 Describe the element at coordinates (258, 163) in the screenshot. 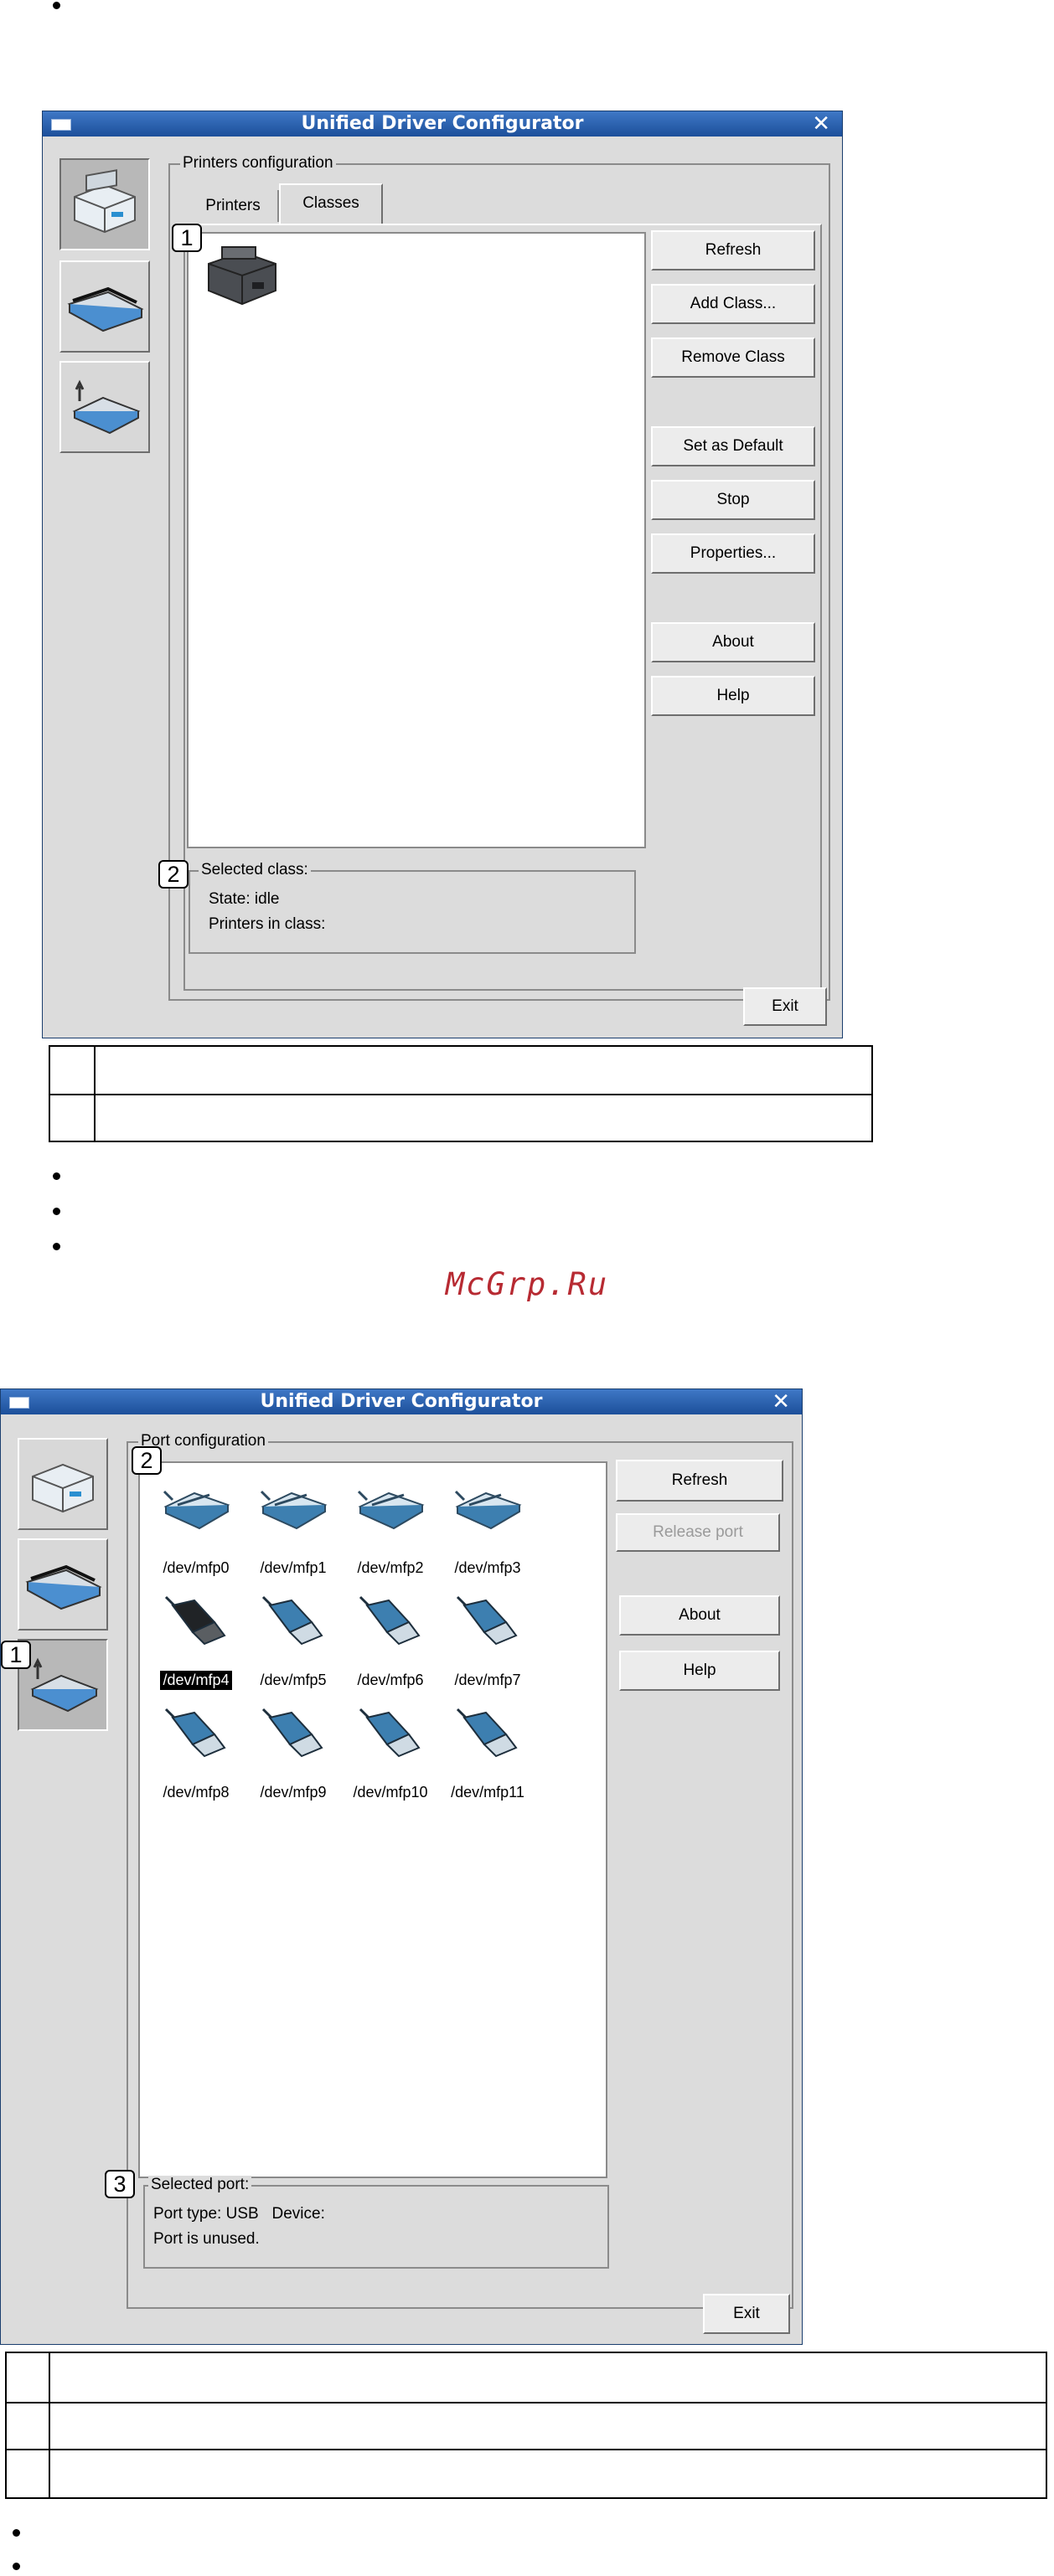

I see `group-title: Printers configuration` at that location.